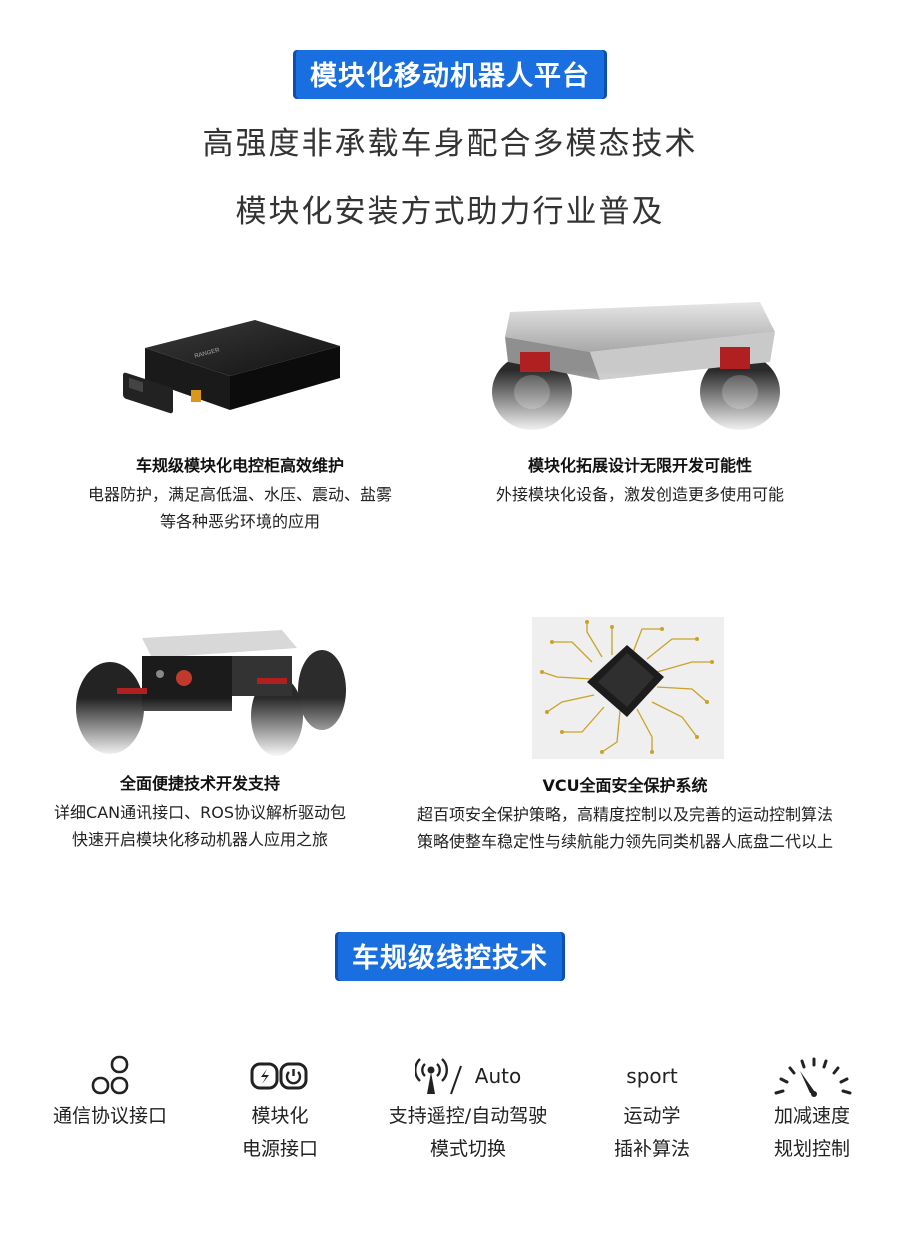 The image size is (900, 1240). I want to click on circles-icon, so click(110, 1075).